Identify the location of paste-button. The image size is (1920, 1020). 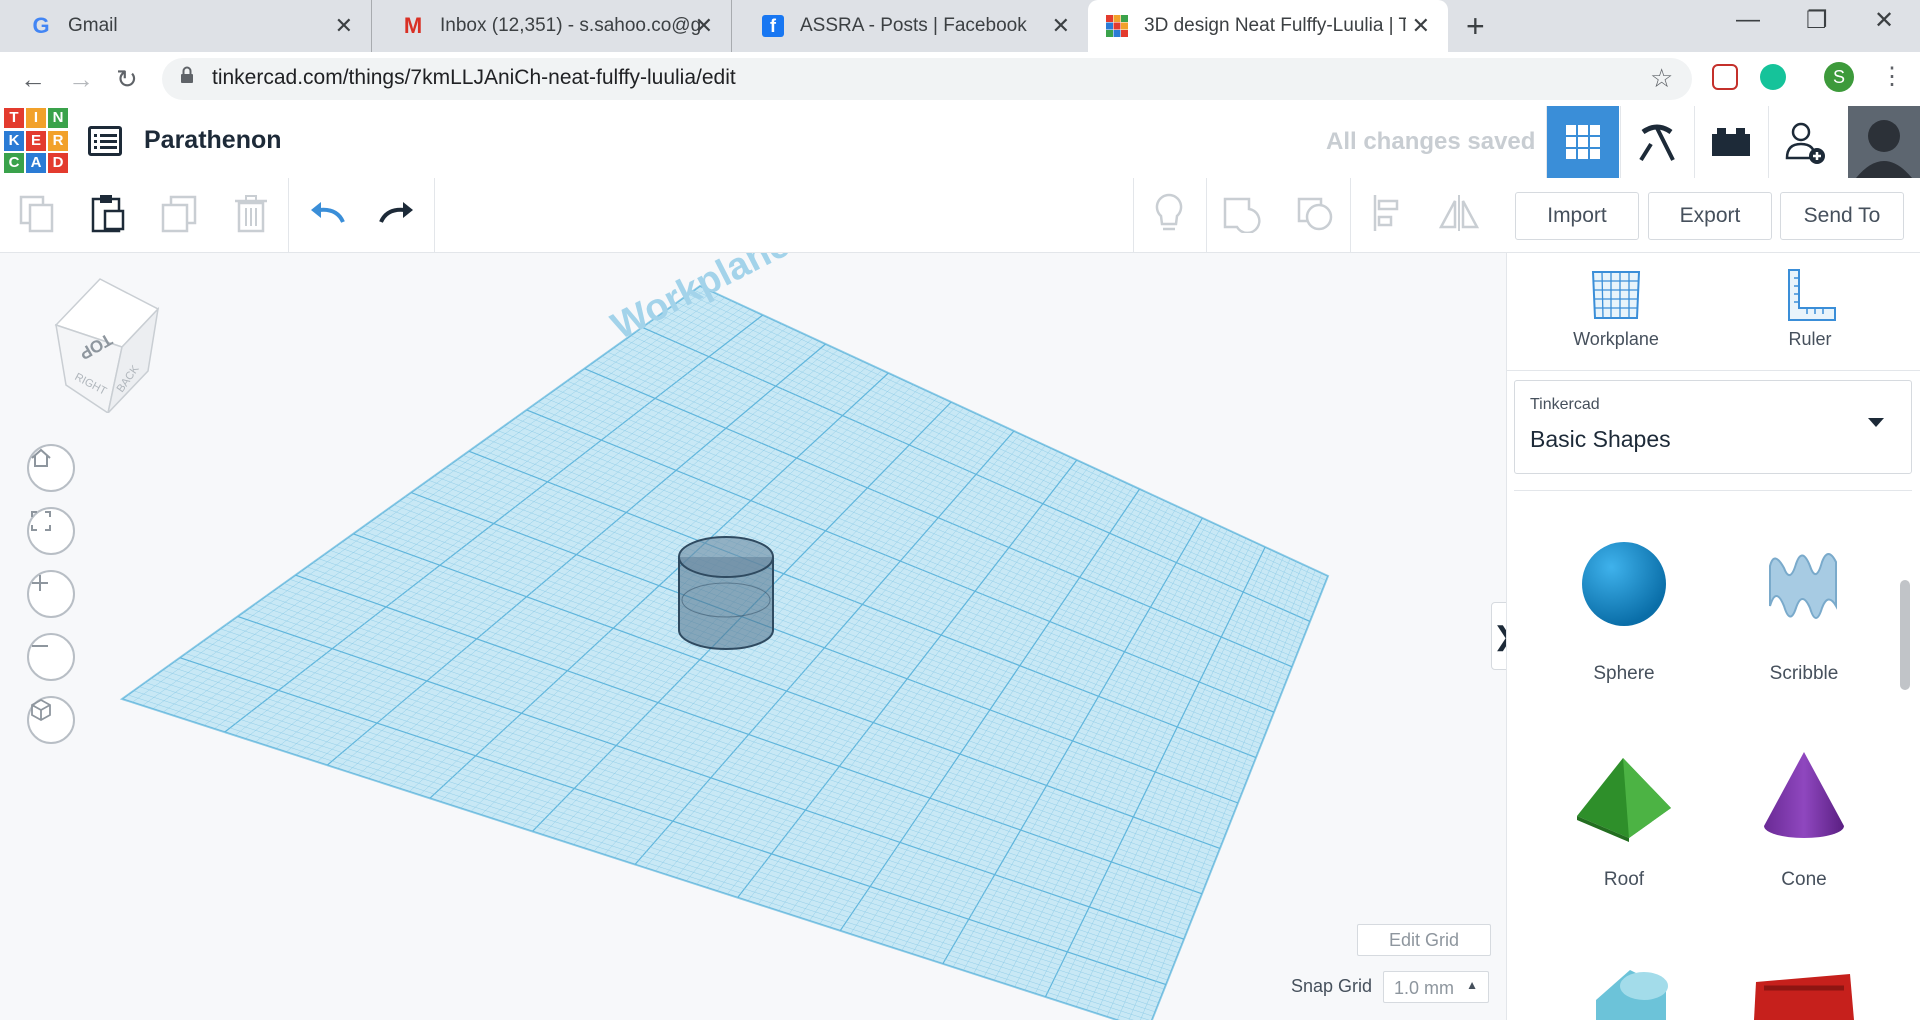
(107, 213).